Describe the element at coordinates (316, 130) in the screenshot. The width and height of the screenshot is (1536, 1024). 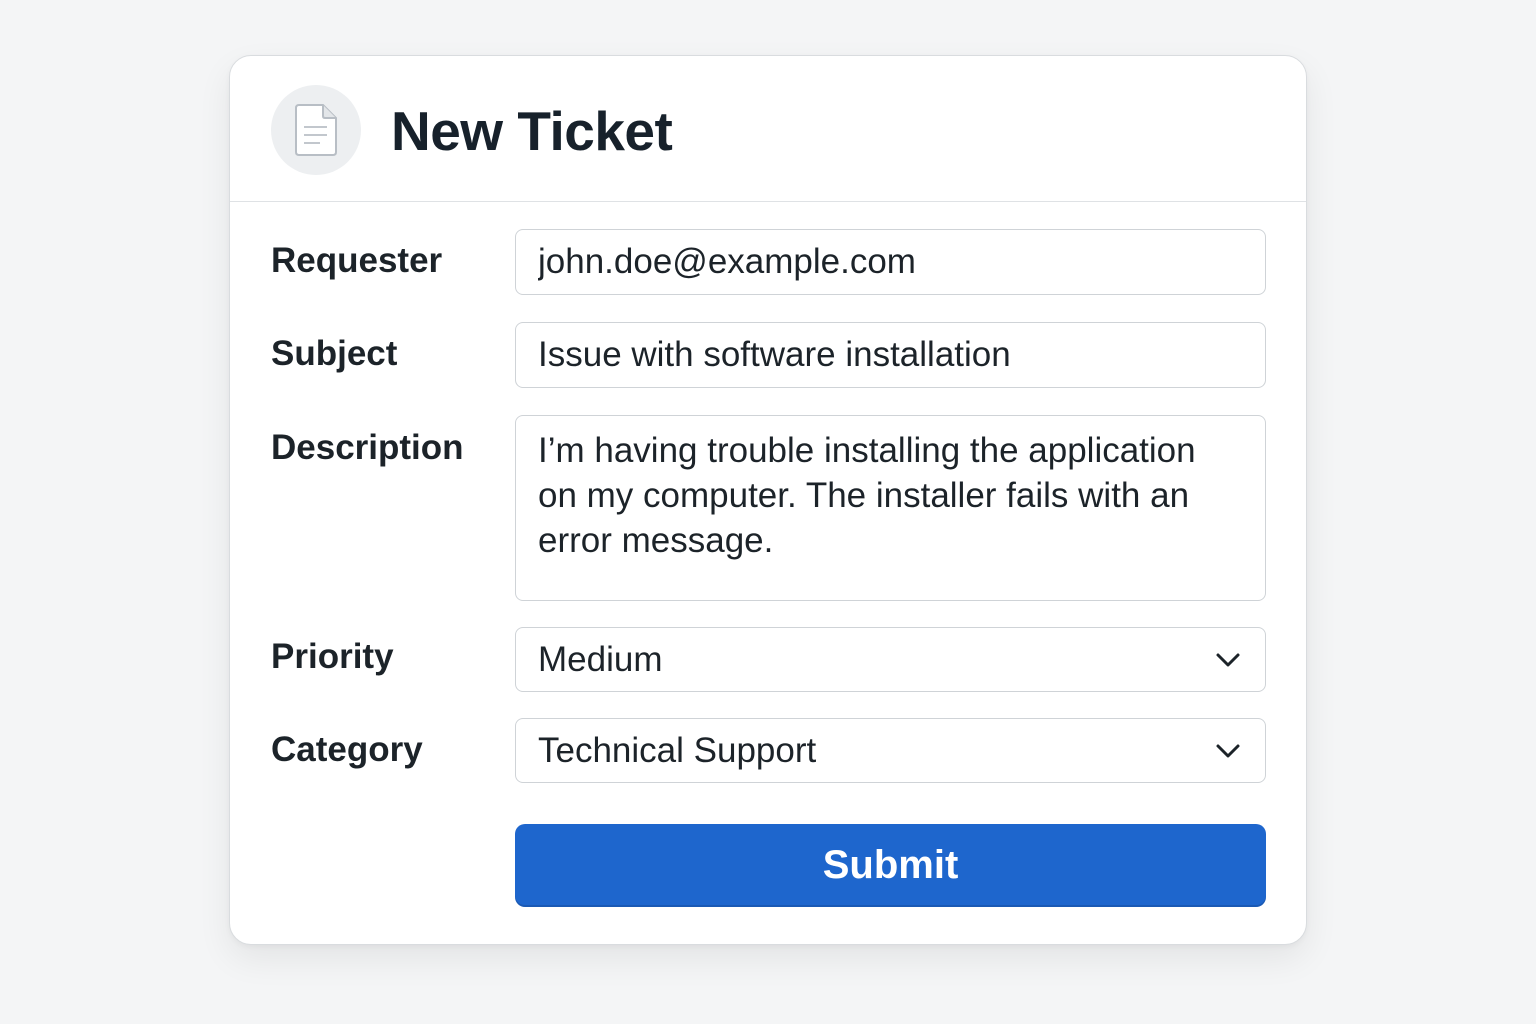
I see `document-icon` at that location.